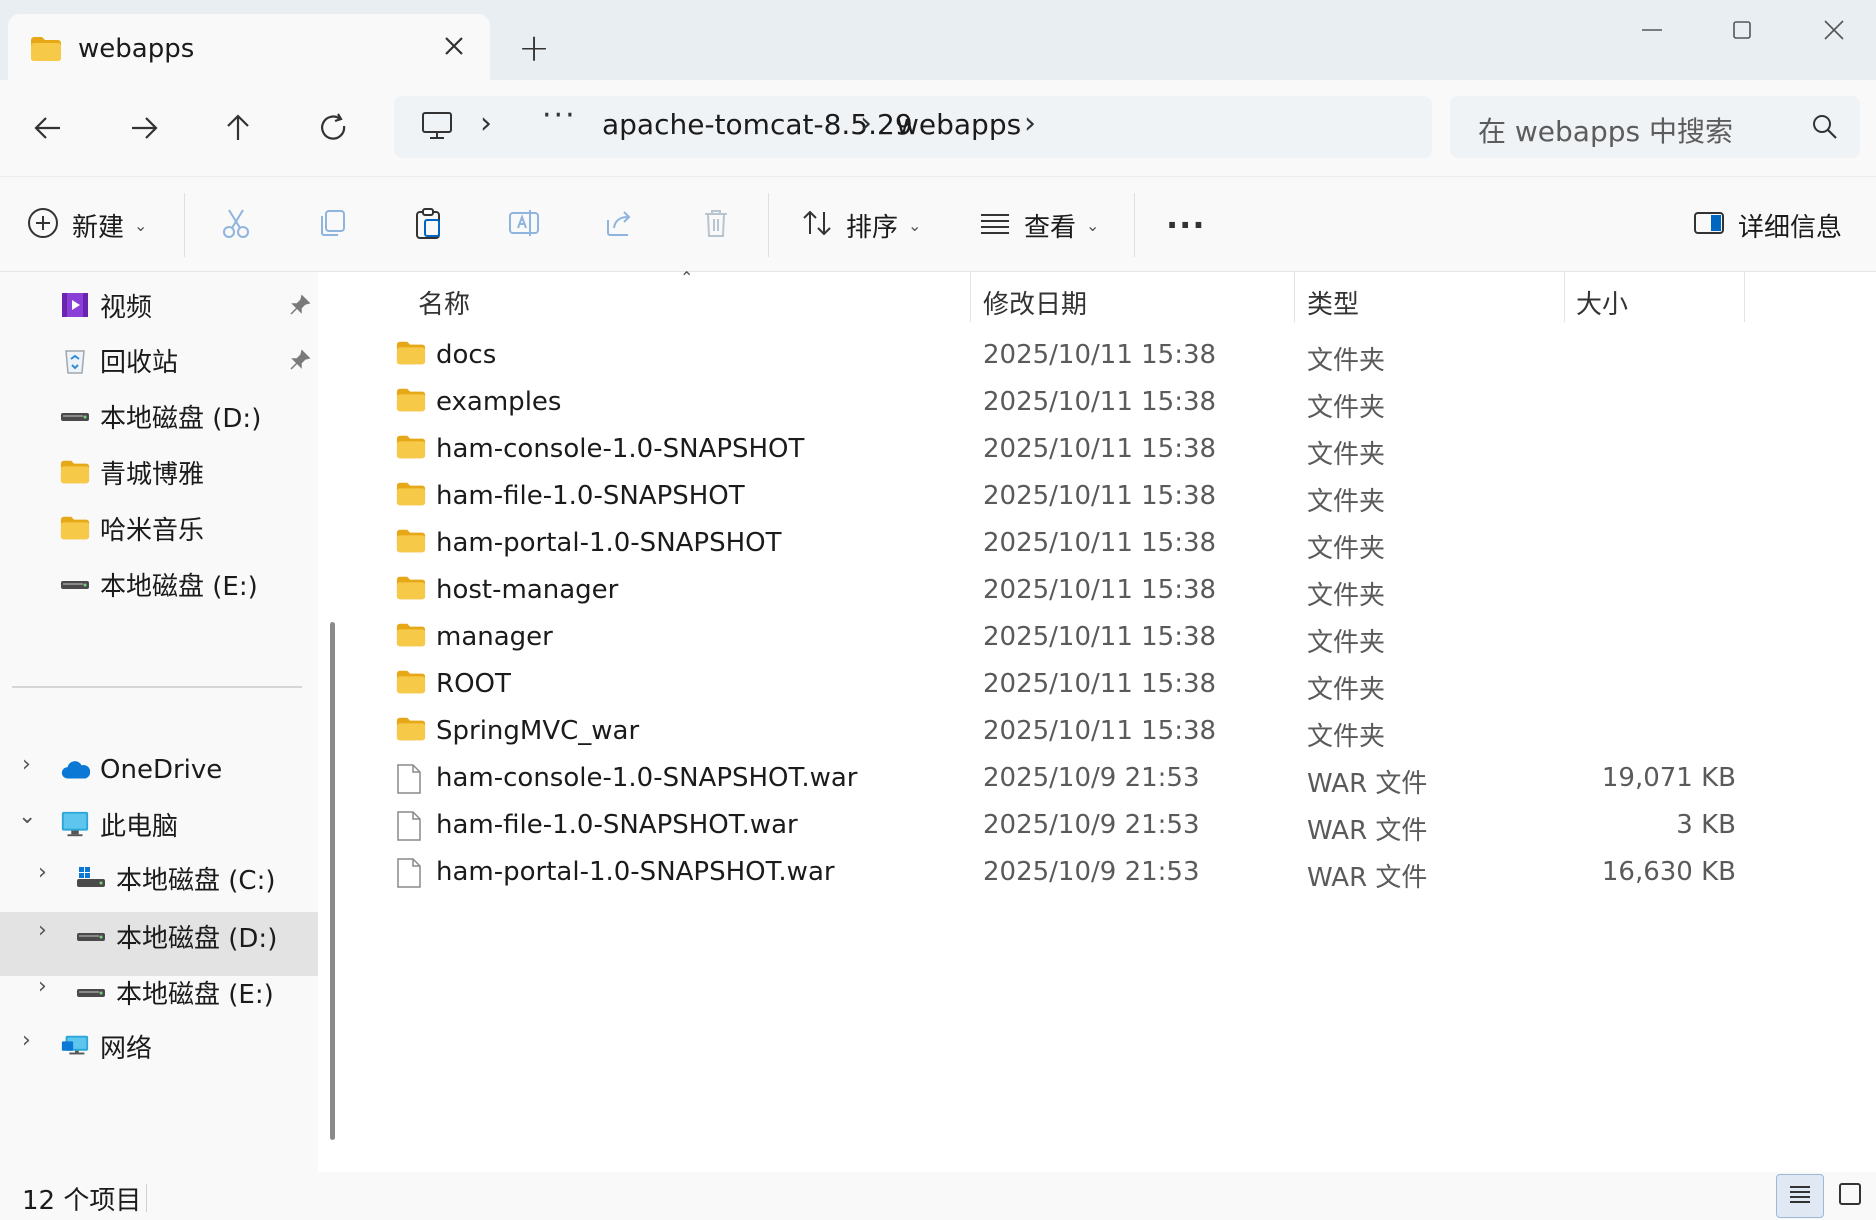  Describe the element at coordinates (609, 543) in the screenshot. I see `file-name: ham-portal-1.0-SNAPSHOT` at that location.